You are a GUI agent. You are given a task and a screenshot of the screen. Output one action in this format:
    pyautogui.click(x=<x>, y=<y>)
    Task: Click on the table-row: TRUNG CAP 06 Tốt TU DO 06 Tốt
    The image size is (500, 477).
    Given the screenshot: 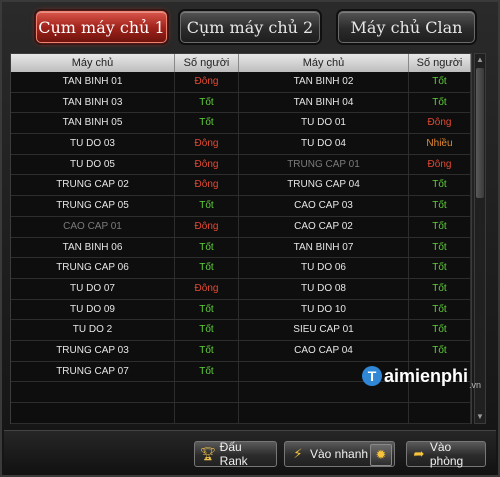 What is the action you would take?
    pyautogui.click(x=241, y=268)
    